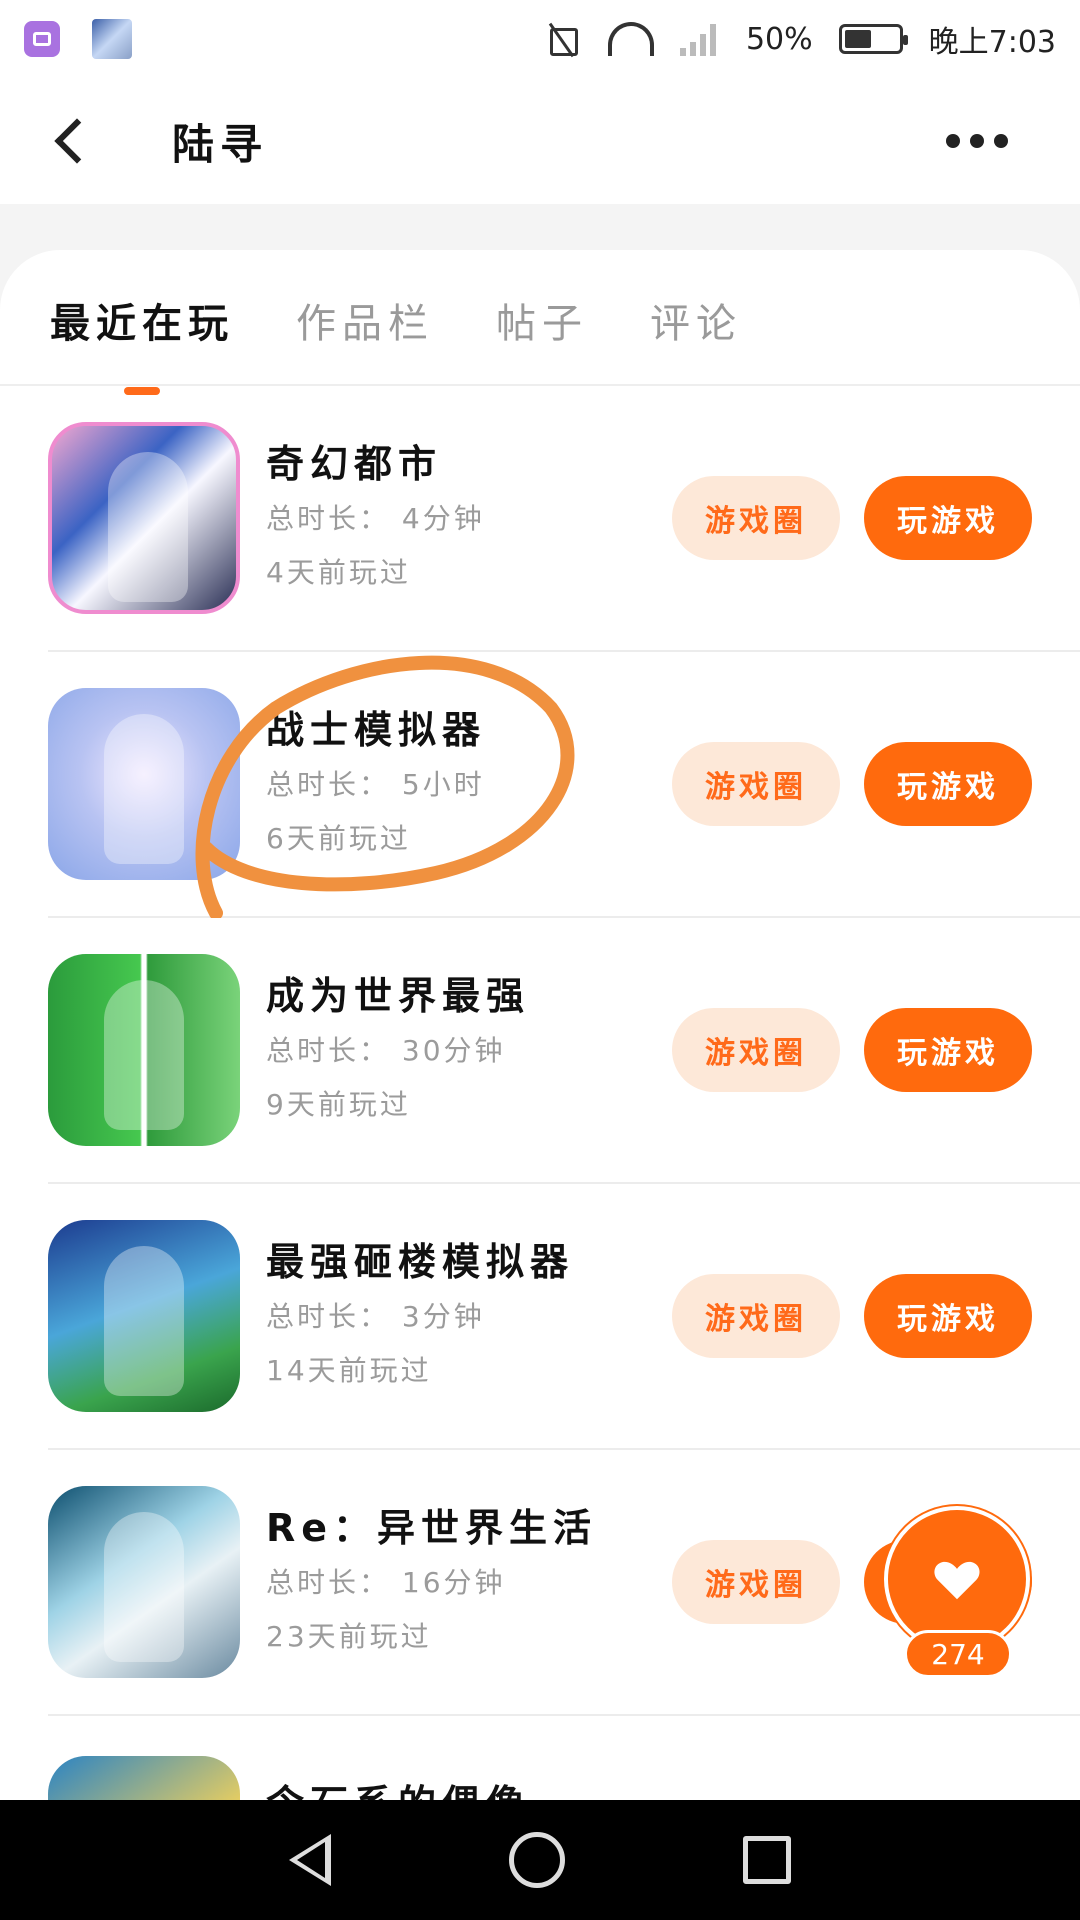 This screenshot has height=1920, width=1080. Describe the element at coordinates (365, 324) in the screenshot. I see `tab-label: 作品栏` at that location.